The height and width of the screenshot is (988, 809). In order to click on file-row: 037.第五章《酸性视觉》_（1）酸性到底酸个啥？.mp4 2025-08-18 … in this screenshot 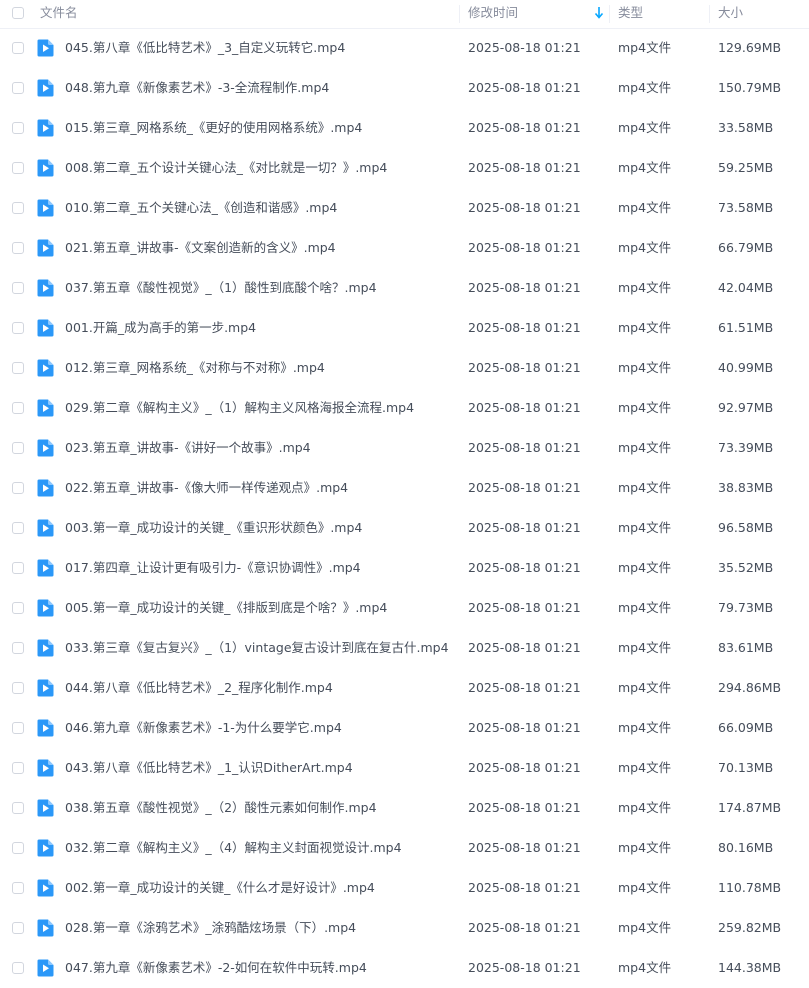, I will do `click(404, 288)`.